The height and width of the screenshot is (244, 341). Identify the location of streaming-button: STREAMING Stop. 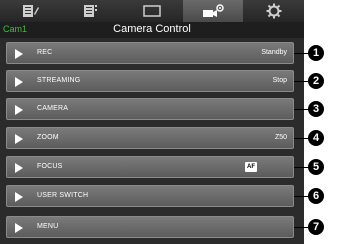
(150, 81).